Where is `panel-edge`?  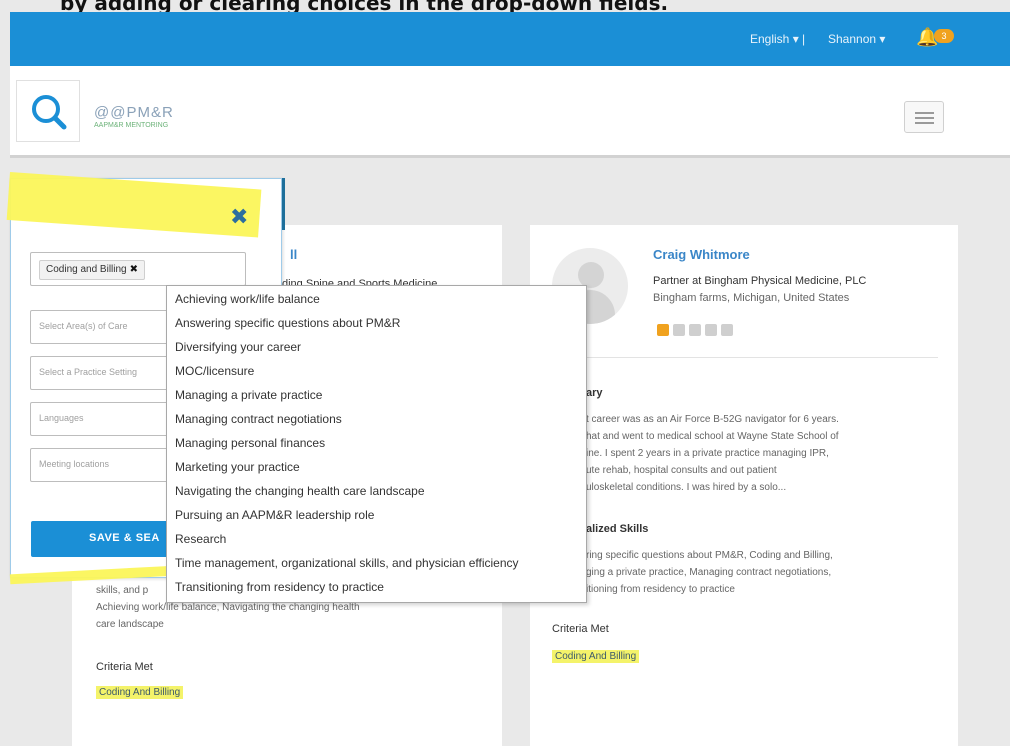 panel-edge is located at coordinates (283, 204).